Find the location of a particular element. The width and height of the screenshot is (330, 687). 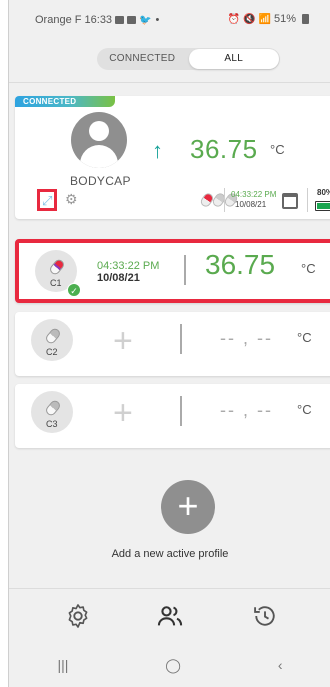

battery-percent: 51% is located at coordinates (284, 19).